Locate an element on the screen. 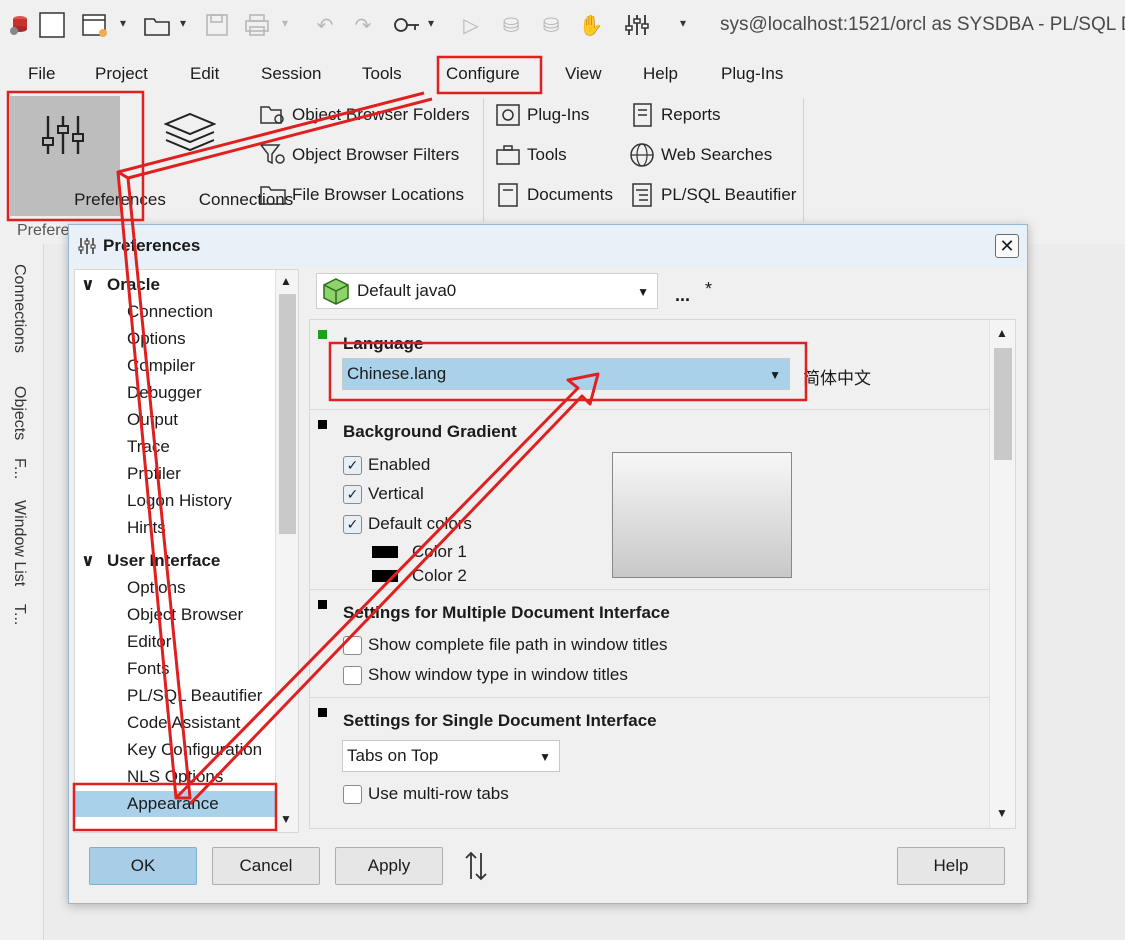 This screenshot has height=940, width=1125. app-icon is located at coordinates (19, 25).